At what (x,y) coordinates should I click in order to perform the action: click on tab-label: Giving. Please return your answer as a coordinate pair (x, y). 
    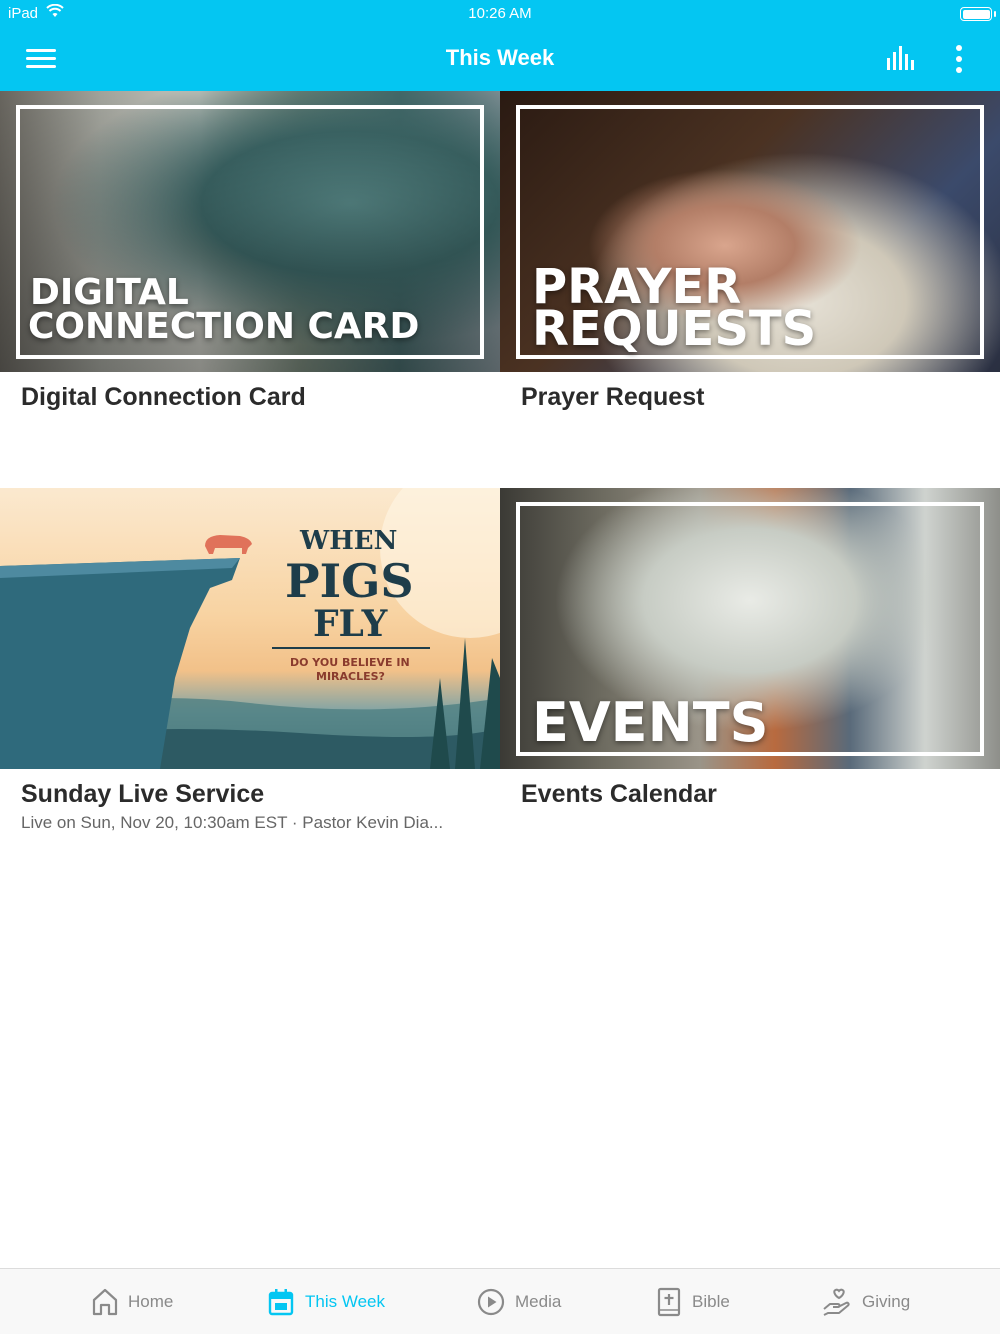
    Looking at the image, I should click on (886, 1301).